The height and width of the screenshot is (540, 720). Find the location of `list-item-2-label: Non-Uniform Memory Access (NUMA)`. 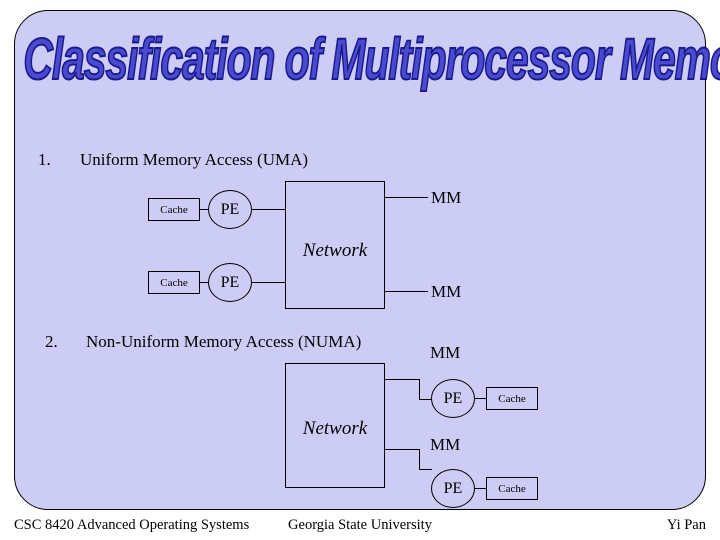

list-item-2-label: Non-Uniform Memory Access (NUMA) is located at coordinates (224, 341).